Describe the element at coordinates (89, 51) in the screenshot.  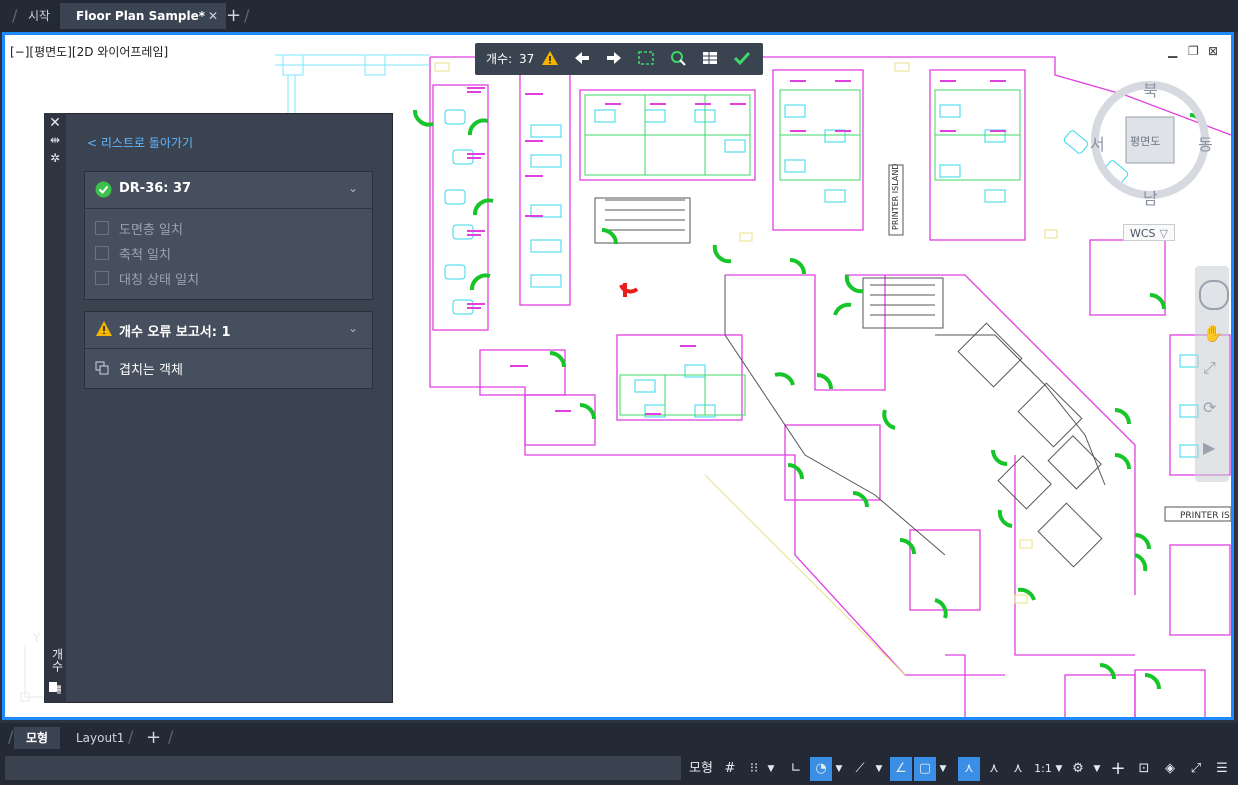
I see `viewport-controls-label: [−][평면도][2D 와이어프레임]` at that location.